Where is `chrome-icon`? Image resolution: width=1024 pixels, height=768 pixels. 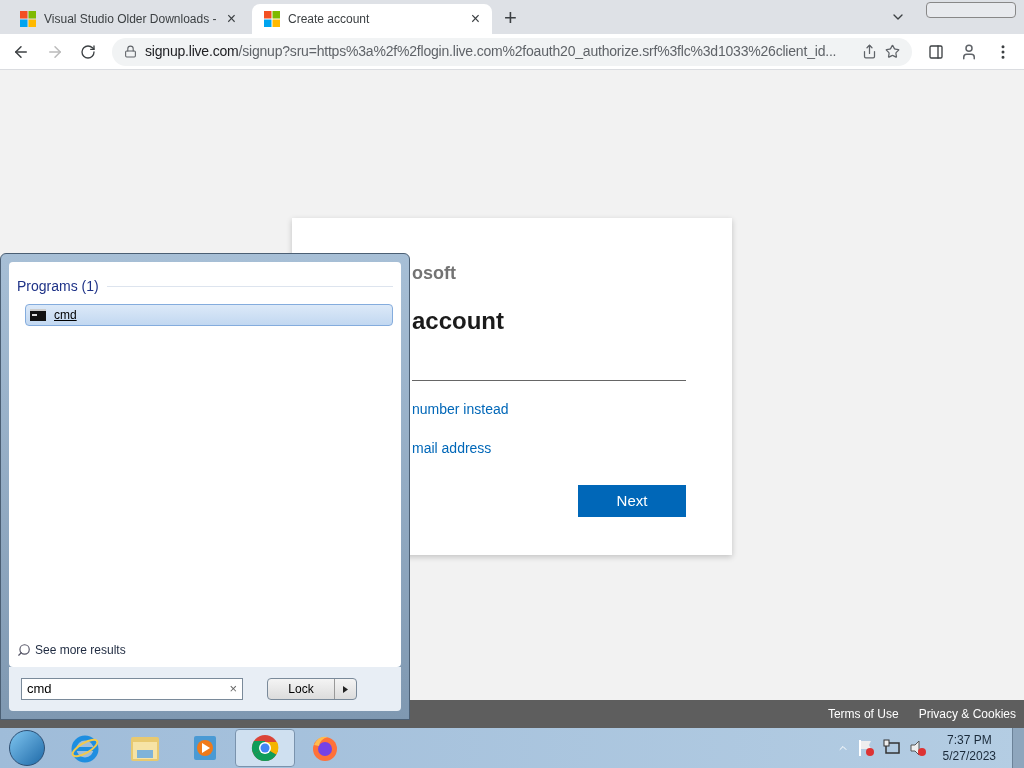
chrome-icon is located at coordinates (265, 748).